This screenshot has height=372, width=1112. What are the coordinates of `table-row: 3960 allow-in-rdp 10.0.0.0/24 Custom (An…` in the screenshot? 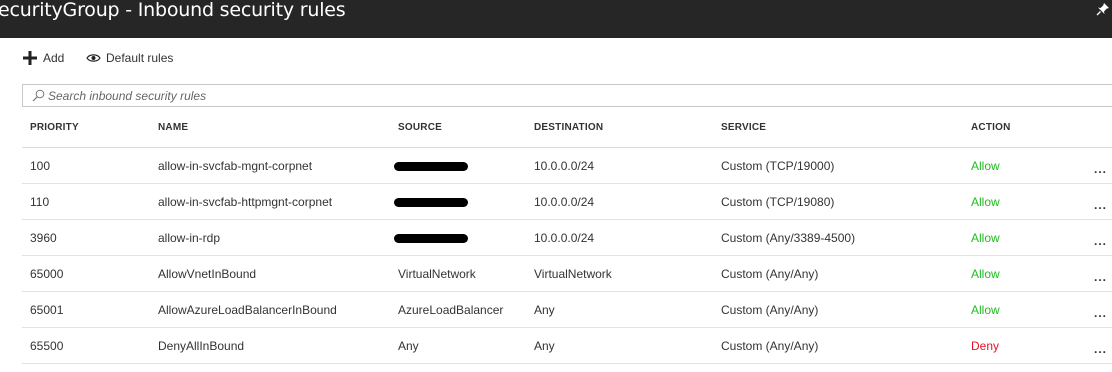 It's located at (567, 238).